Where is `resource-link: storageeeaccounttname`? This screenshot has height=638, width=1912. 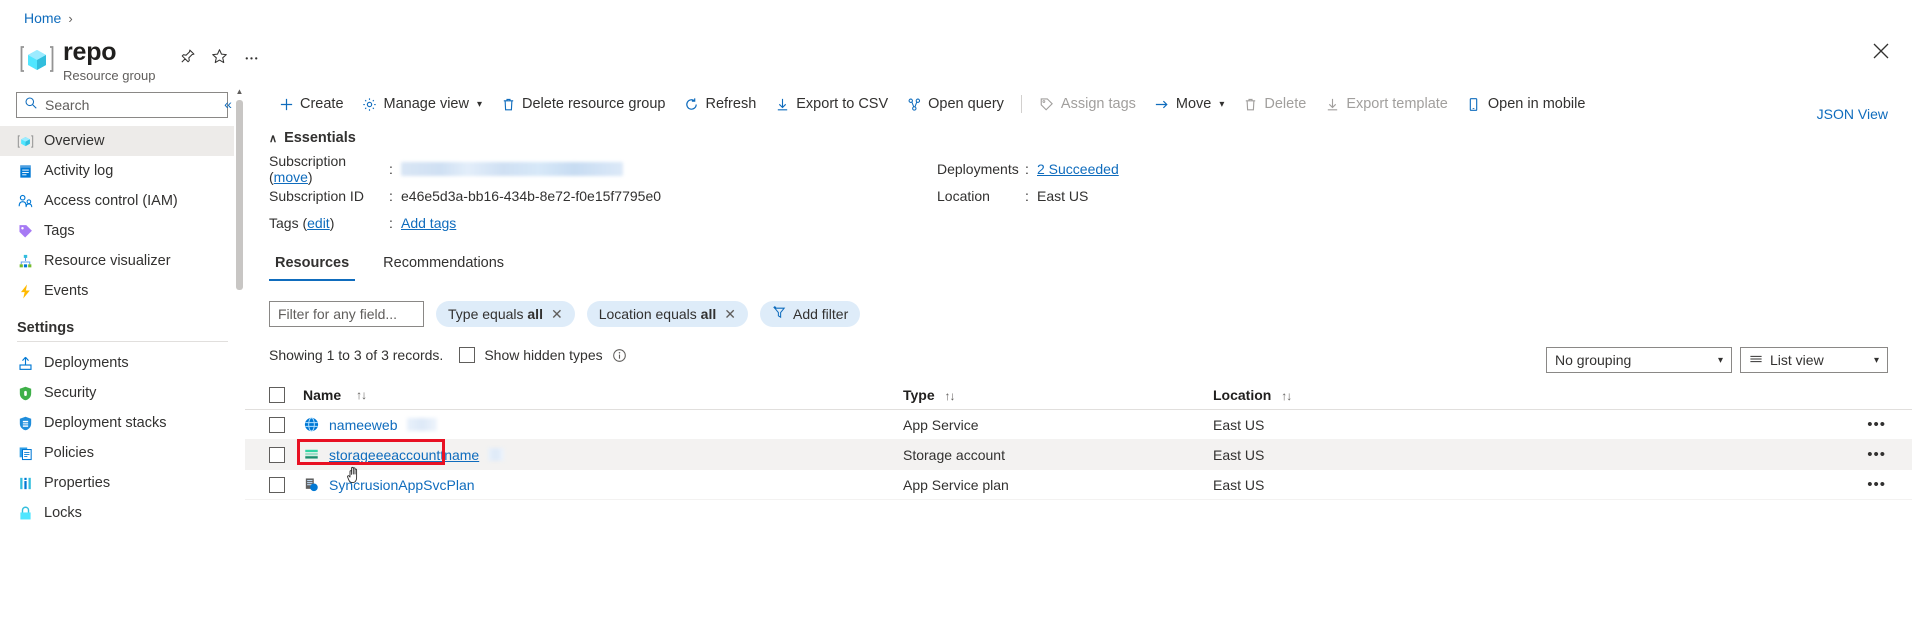 resource-link: storageeeaccounttname is located at coordinates (404, 455).